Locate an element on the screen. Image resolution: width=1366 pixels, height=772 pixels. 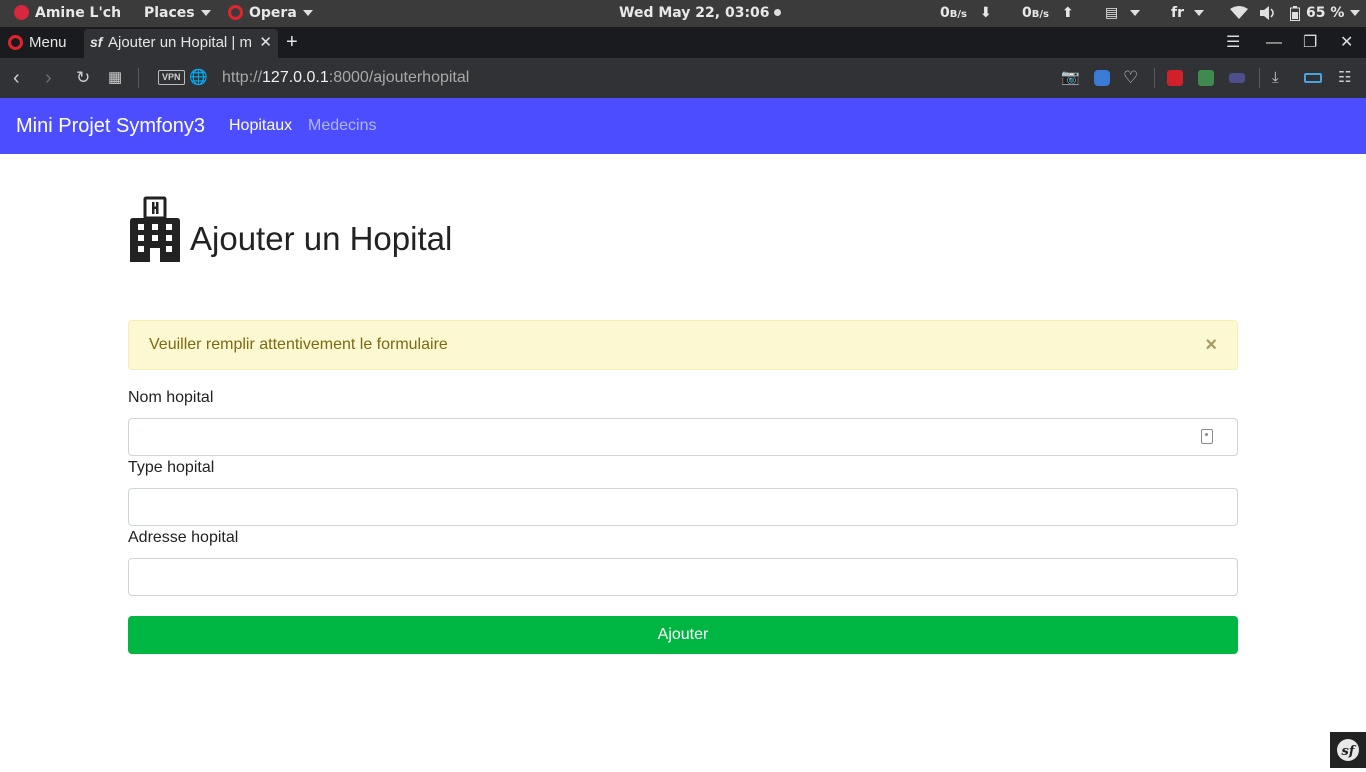
symfony-logo-icon: sf is located at coordinates (1348, 750).